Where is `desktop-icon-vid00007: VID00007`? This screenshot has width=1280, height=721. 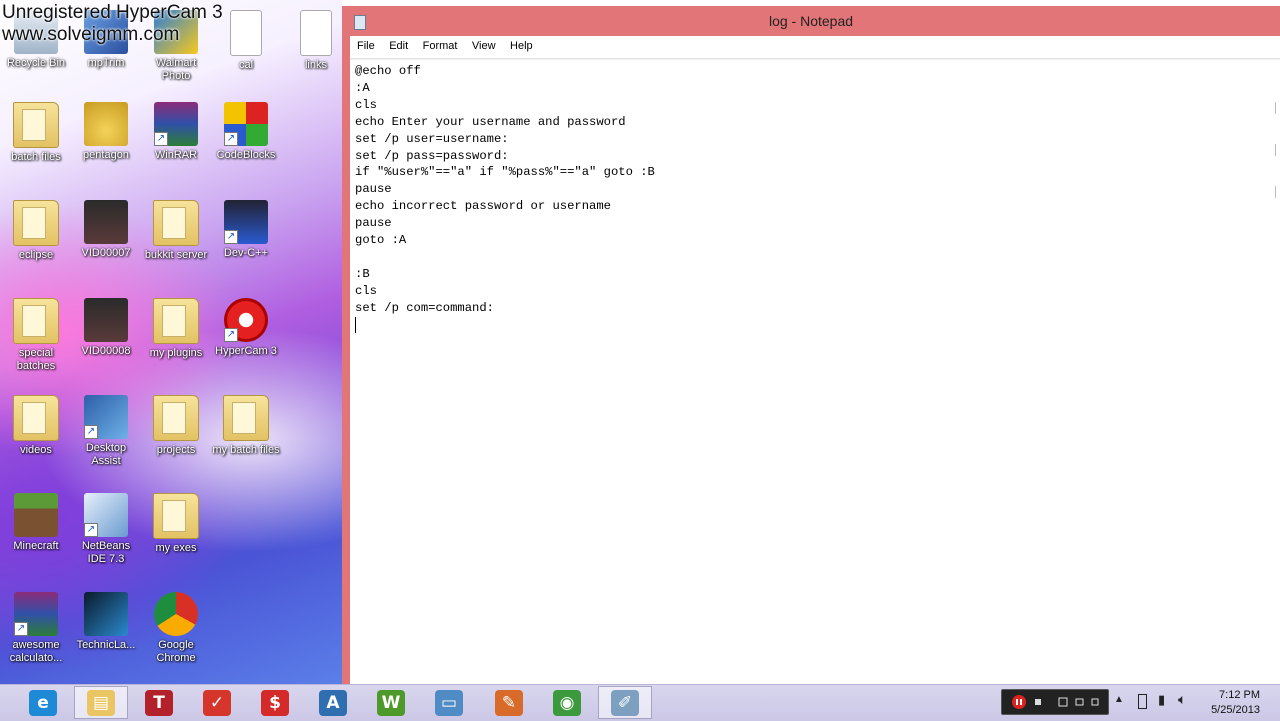
desktop-icon-vid00007: VID00007 is located at coordinates (106, 230).